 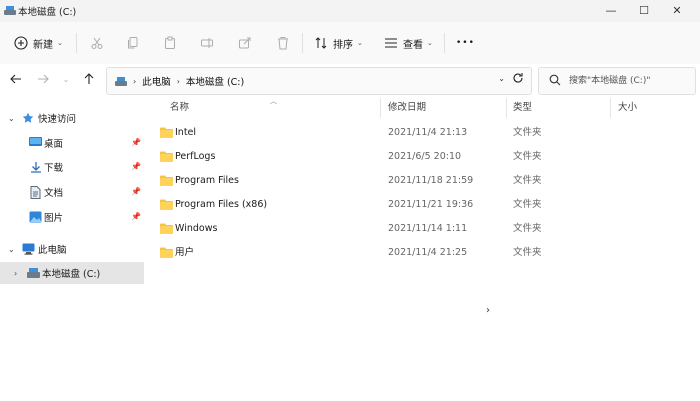 What do you see at coordinates (72, 192) in the screenshot?
I see `sidebar-item-documents: 文档 📌` at bounding box center [72, 192].